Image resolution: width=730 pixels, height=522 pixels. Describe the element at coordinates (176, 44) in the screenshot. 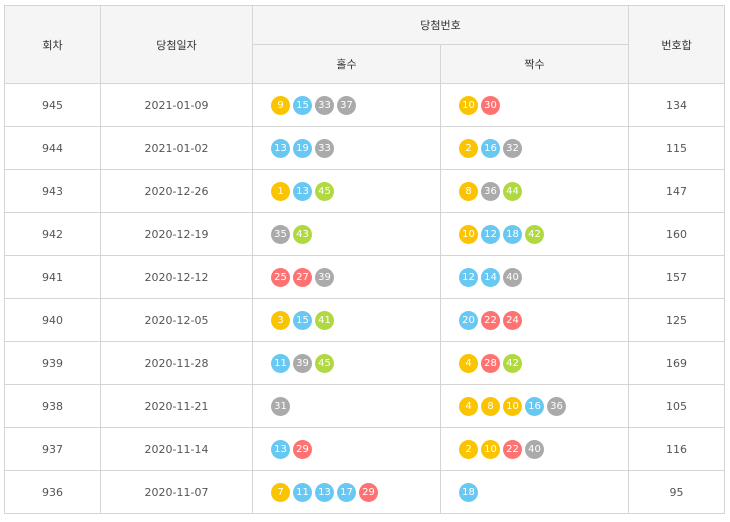

I see `header-date: 당첨일자` at that location.